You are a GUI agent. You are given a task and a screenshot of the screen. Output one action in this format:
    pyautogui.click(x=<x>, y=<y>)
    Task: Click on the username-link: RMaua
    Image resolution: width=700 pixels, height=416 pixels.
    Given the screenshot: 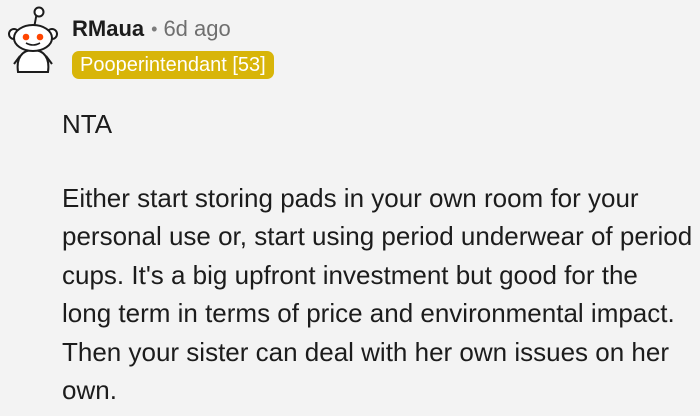 What is the action you would take?
    pyautogui.click(x=108, y=29)
    